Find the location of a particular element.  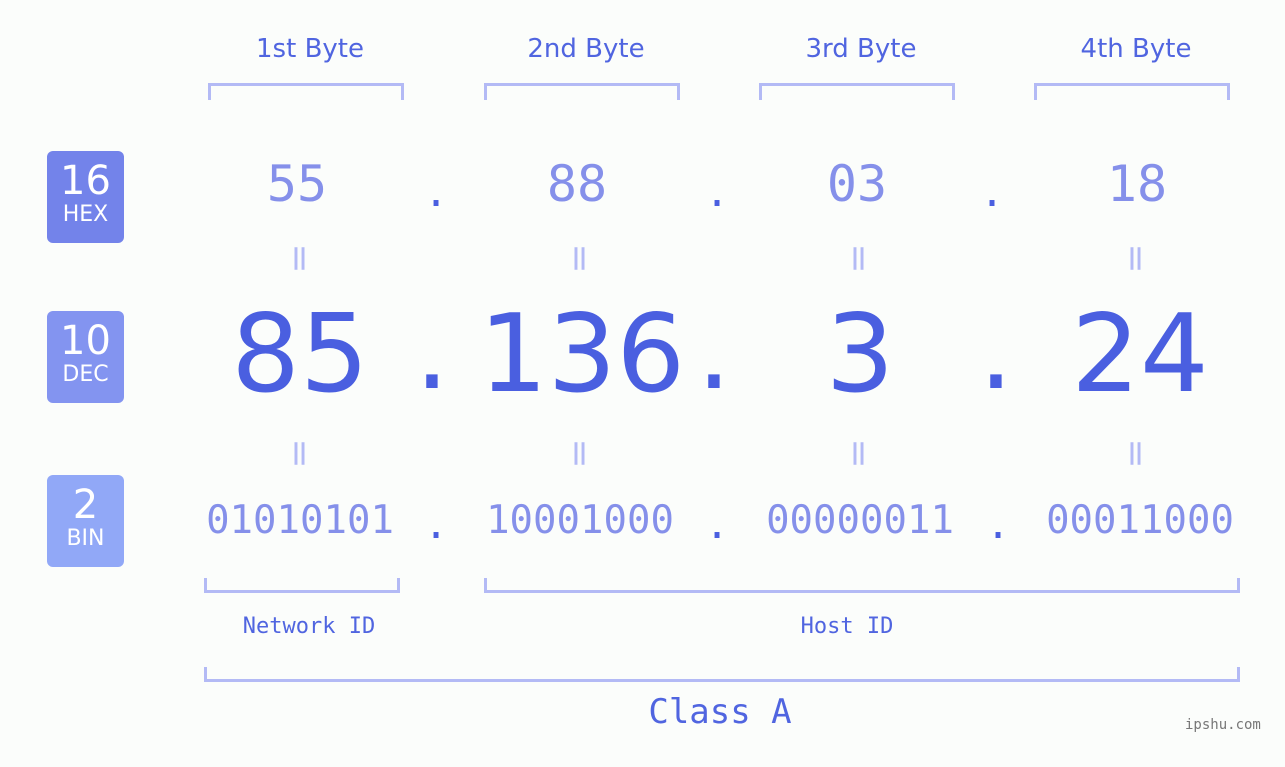

dec-badge-number: 10 is located at coordinates (85, 341).